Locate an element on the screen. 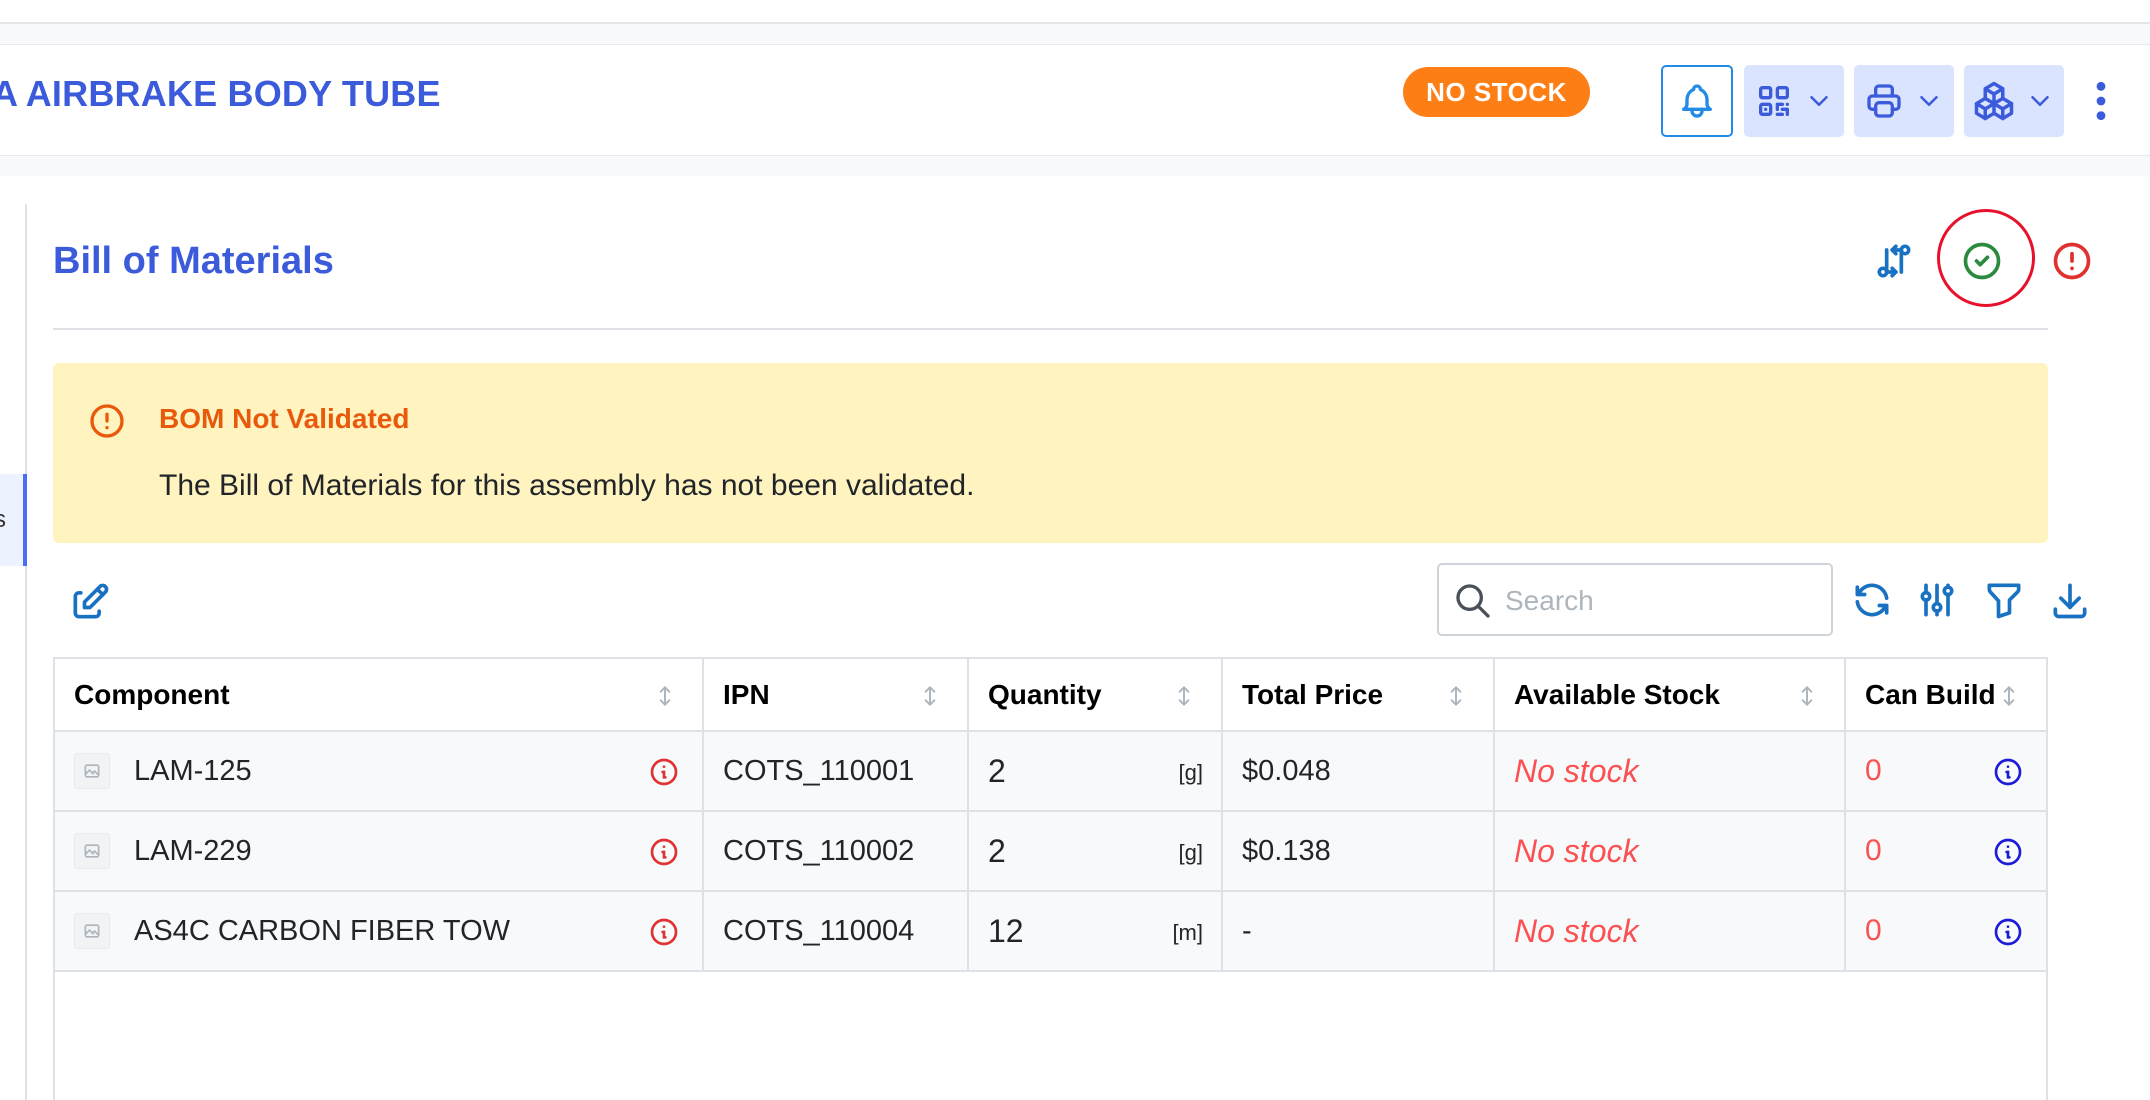 Image resolution: width=2150 pixels, height=1100 pixels. column-header-ipn: IPN is located at coordinates (836, 694).